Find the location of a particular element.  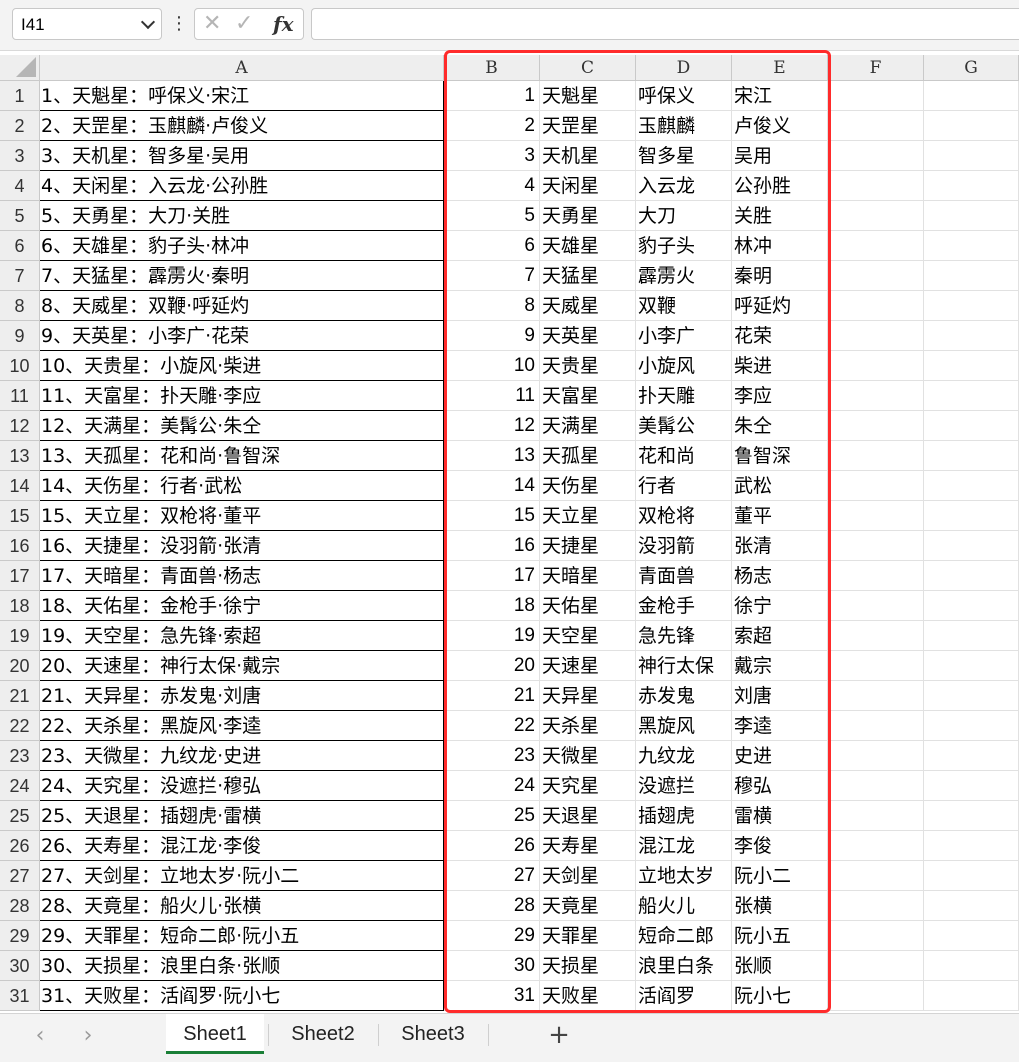

cell-e: 阮小七 is located at coordinates (780, 996).